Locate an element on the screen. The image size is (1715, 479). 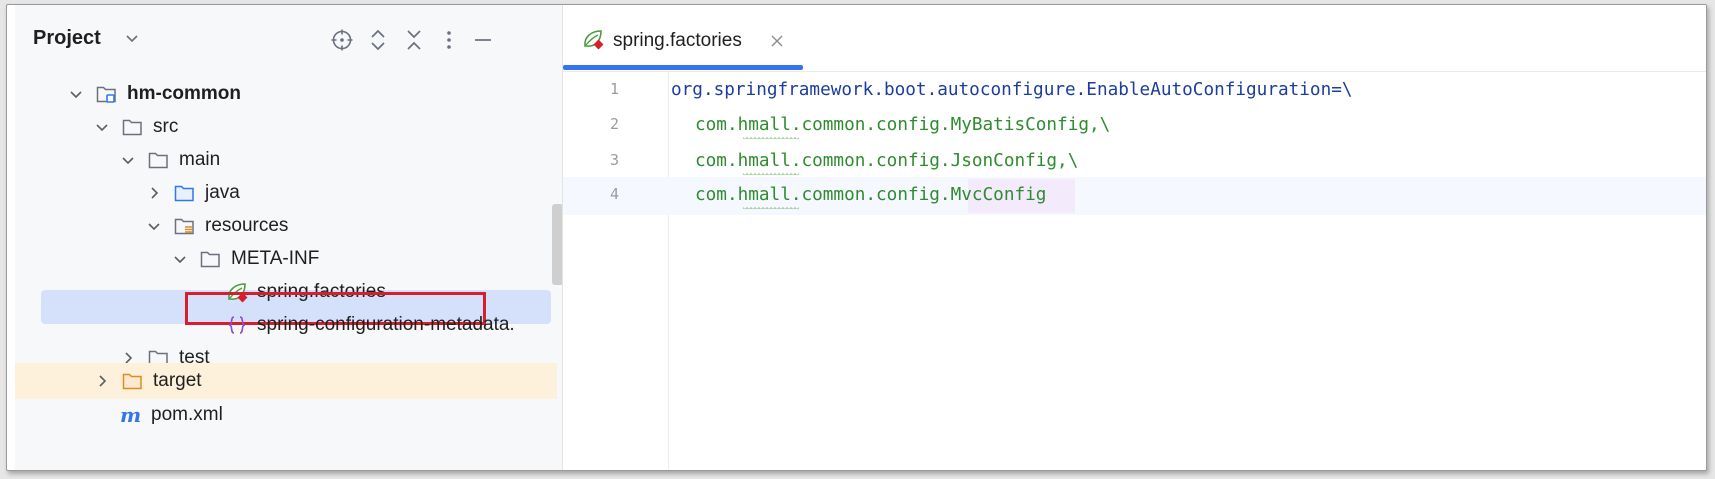
tree-item-meta-inf: META-INF is located at coordinates (285, 259).